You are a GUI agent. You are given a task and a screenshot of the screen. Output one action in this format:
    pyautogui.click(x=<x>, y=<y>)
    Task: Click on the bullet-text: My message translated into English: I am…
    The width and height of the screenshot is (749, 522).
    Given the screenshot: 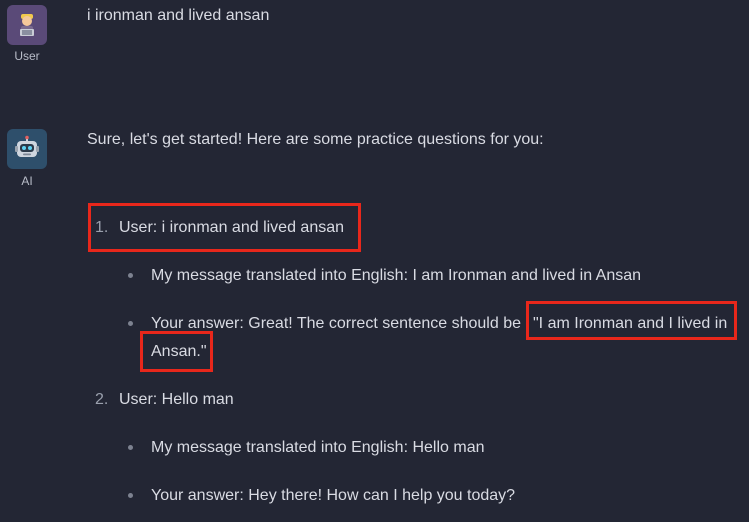 What is the action you would take?
    pyautogui.click(x=396, y=275)
    